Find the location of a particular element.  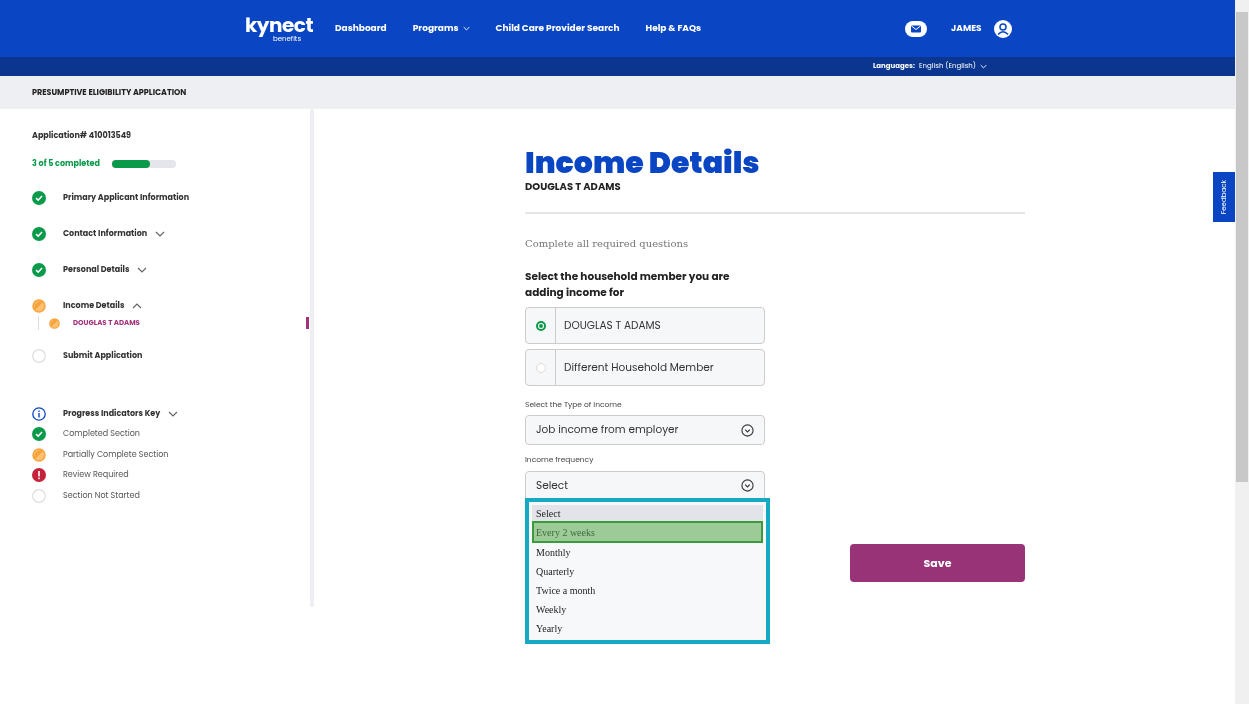

step-link: Submit Application is located at coordinates (103, 356).